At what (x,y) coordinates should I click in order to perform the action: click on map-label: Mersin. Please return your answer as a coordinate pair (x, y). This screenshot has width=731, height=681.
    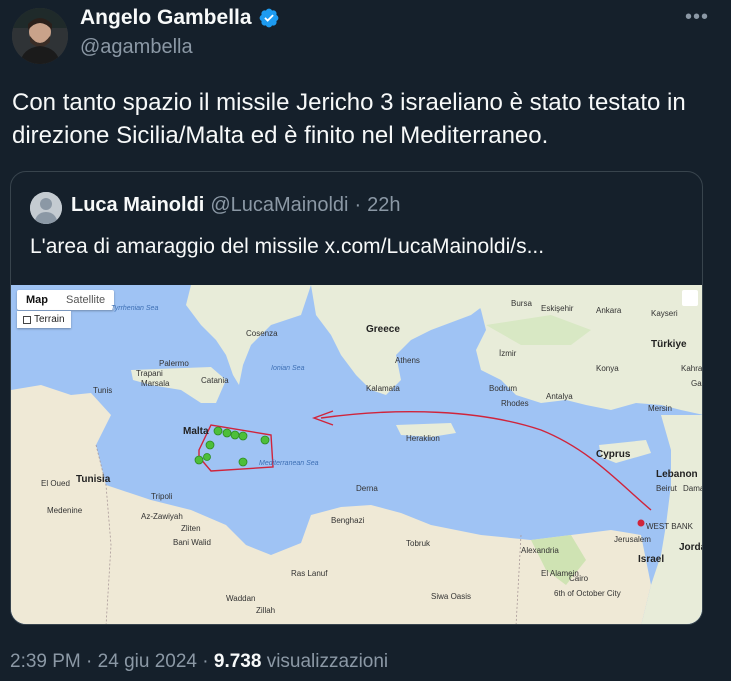
    Looking at the image, I should click on (660, 408).